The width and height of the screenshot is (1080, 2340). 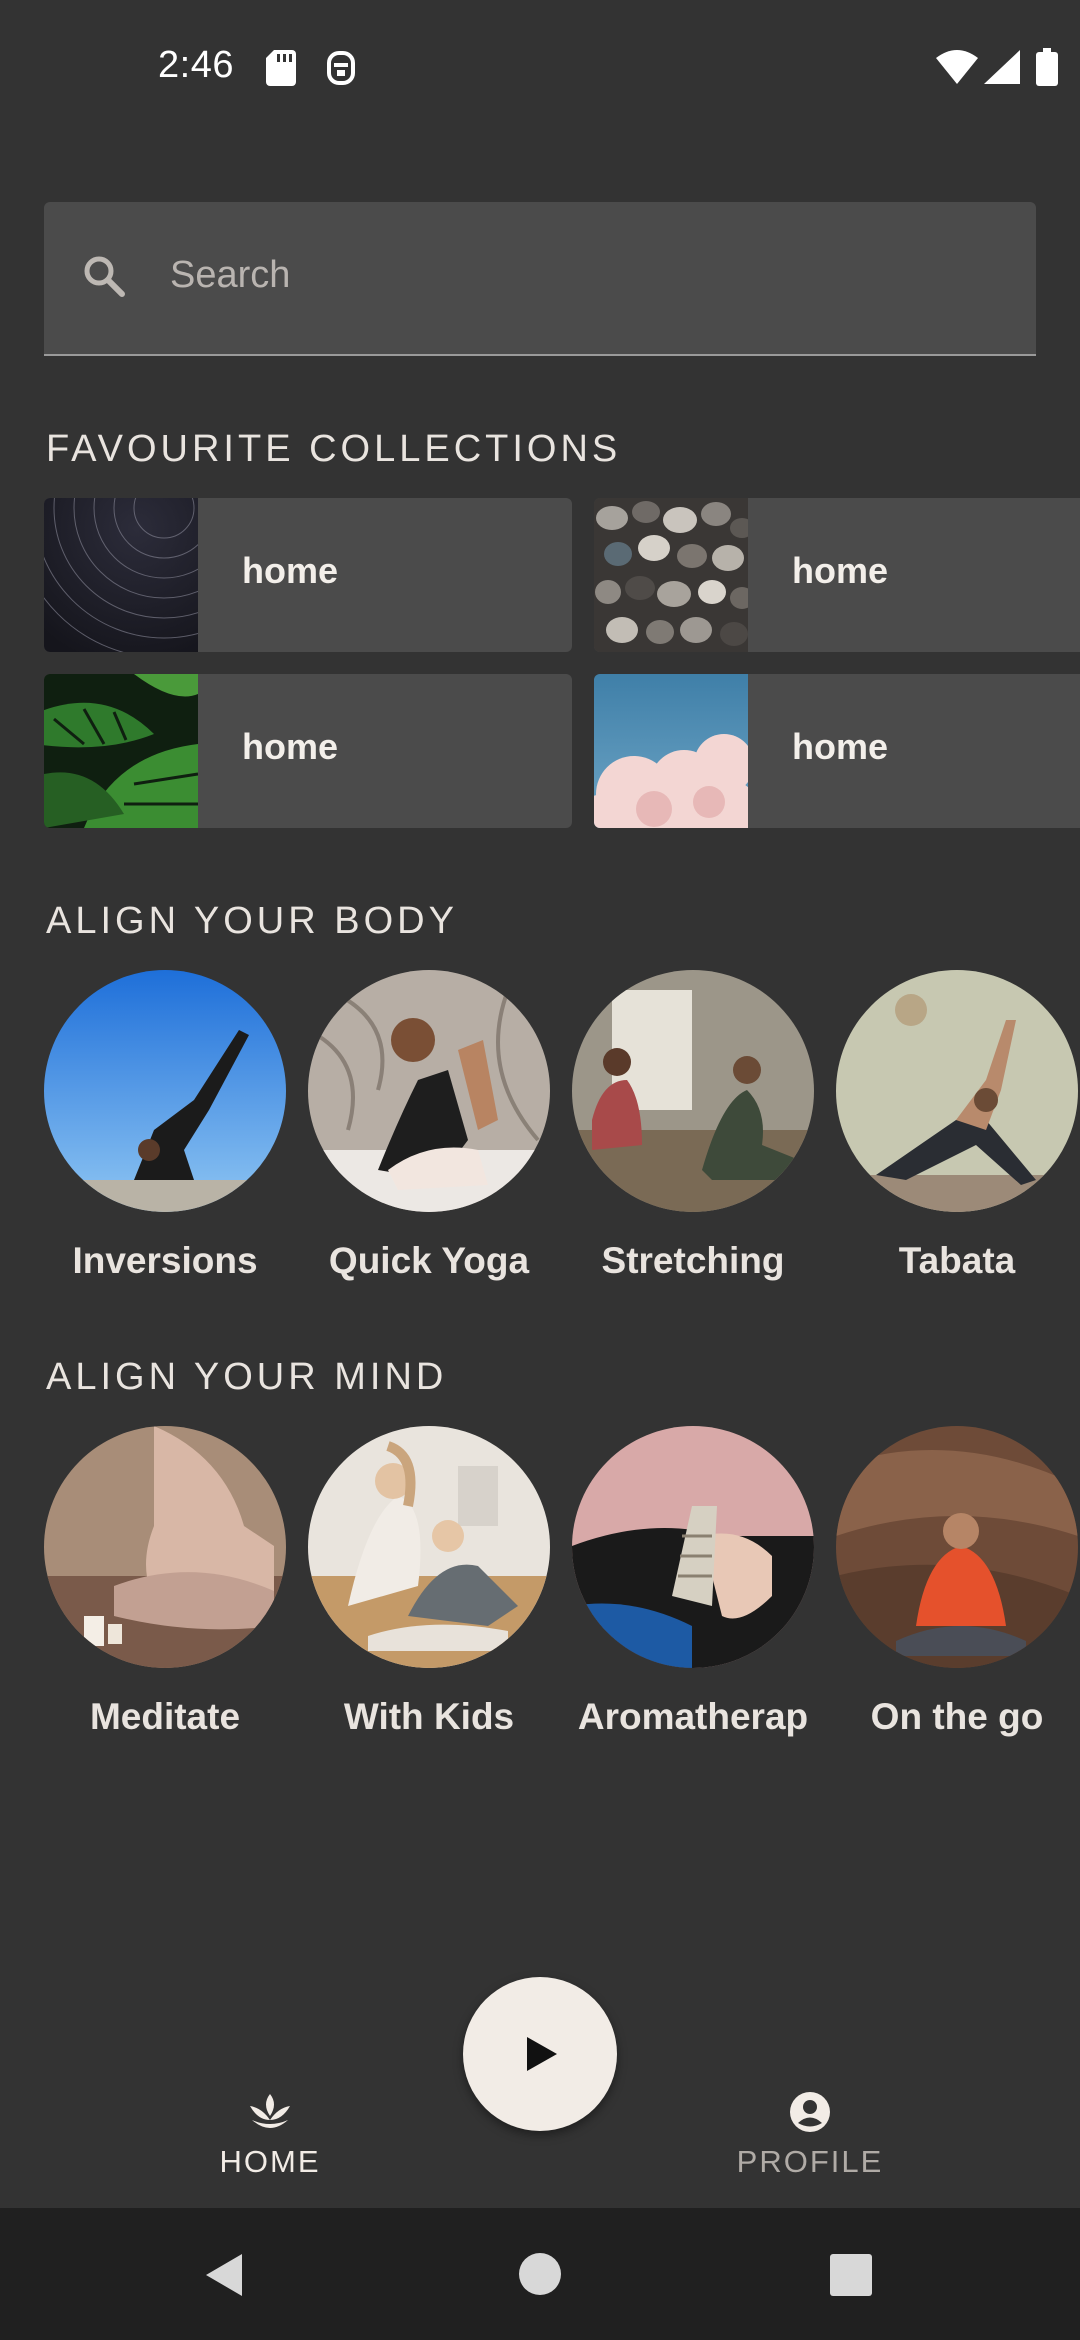 I want to click on quick-yoga-label: Quick Yoga, so click(x=429, y=1260).